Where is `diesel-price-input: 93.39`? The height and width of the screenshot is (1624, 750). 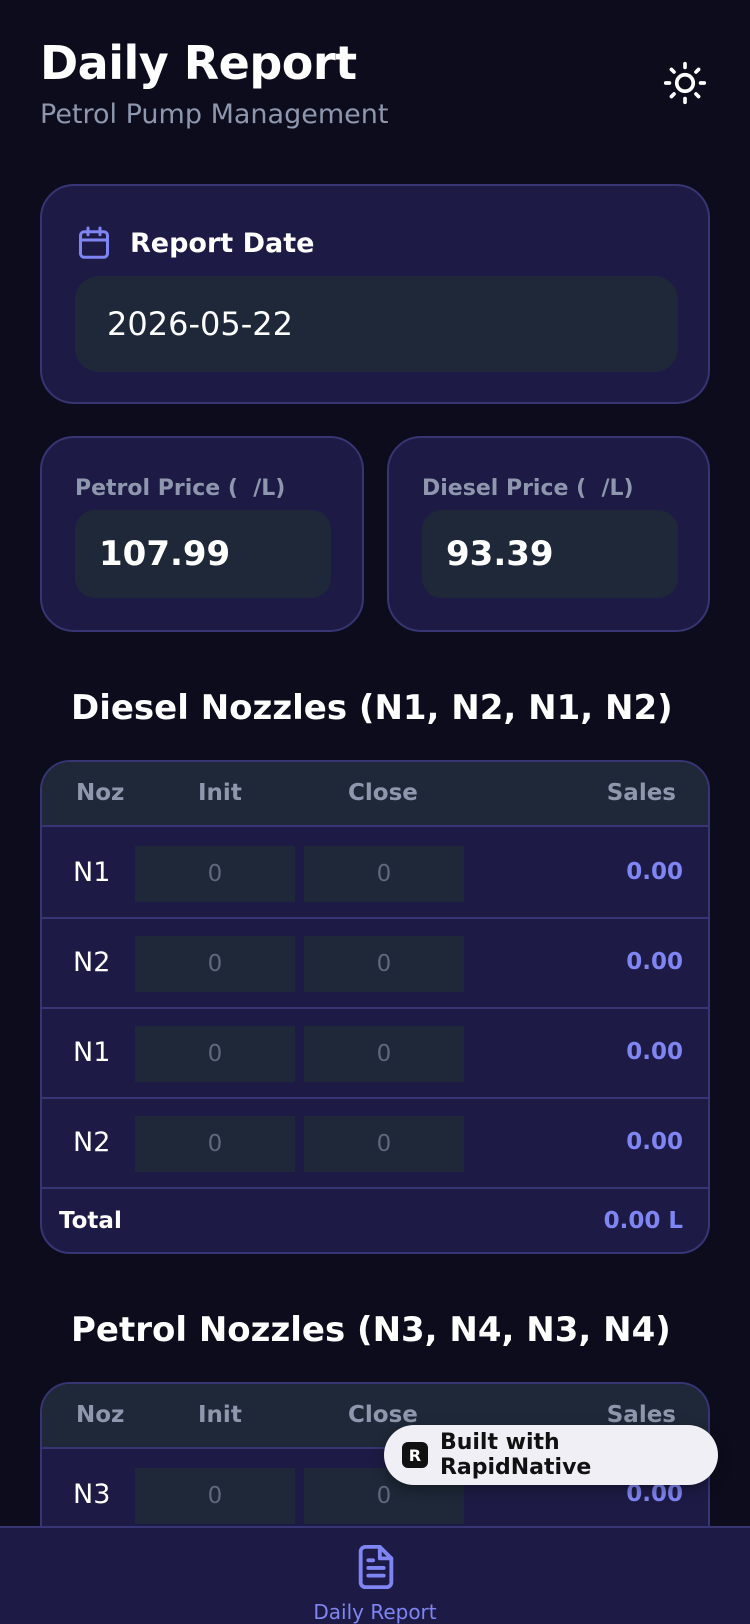 diesel-price-input: 93.39 is located at coordinates (550, 554).